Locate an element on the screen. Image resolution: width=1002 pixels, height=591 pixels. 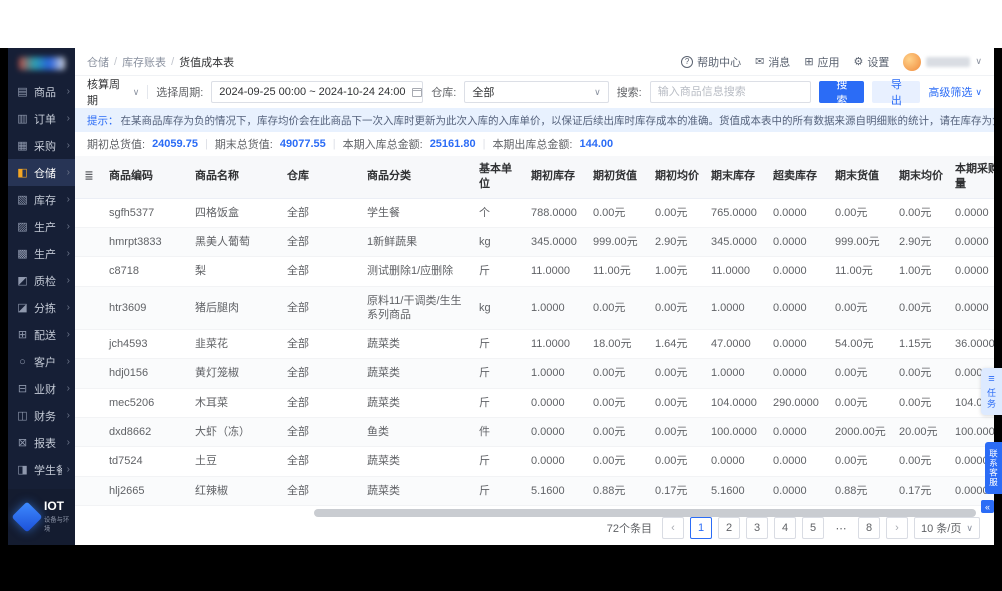
period-type-select: 核算周期 ∨ is located at coordinates (113, 92).